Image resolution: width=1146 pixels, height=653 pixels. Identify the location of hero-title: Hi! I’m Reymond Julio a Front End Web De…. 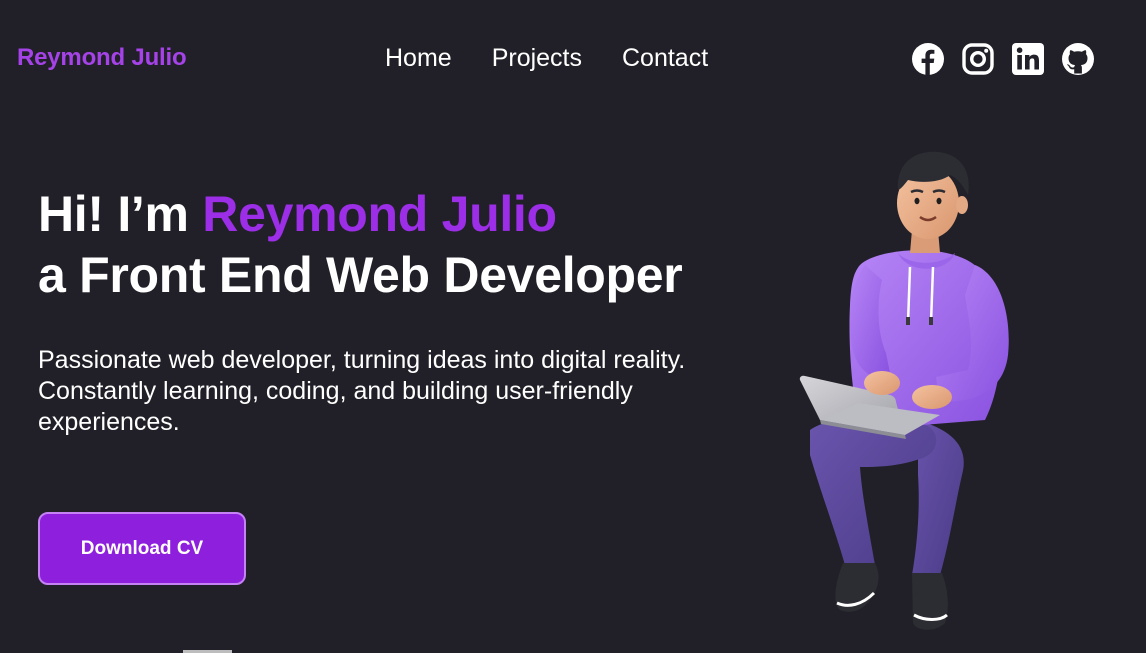
(360, 245).